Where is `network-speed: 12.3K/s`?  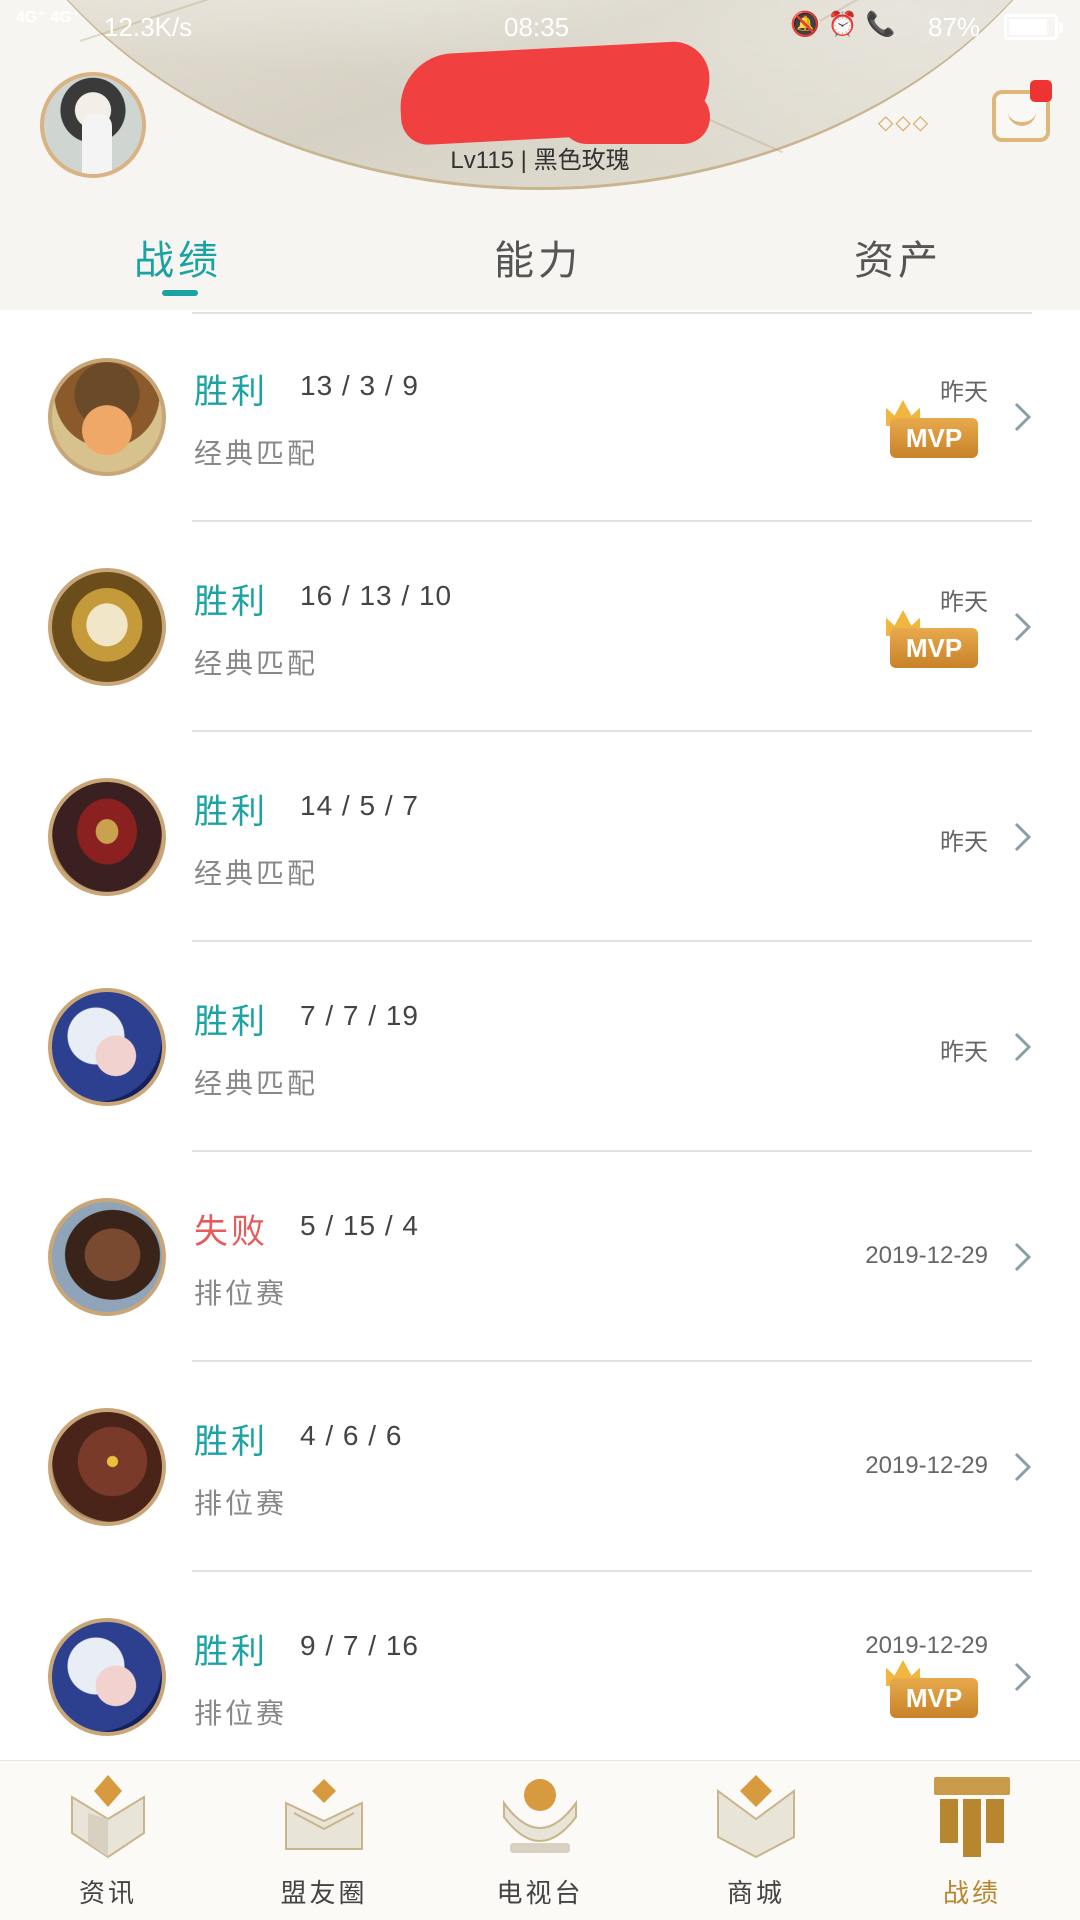
network-speed: 12.3K/s is located at coordinates (148, 27).